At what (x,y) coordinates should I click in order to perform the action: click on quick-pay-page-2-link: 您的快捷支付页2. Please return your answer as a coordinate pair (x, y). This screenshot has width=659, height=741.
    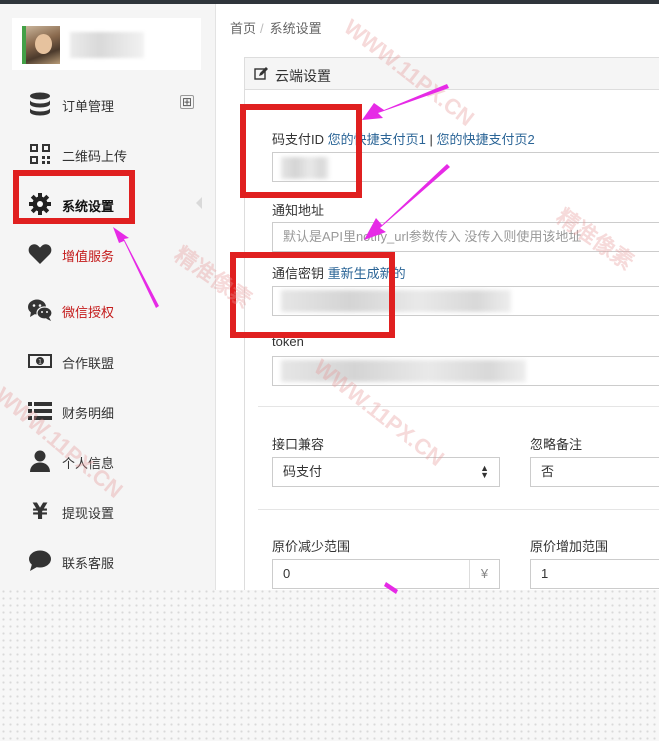
    Looking at the image, I should click on (486, 139).